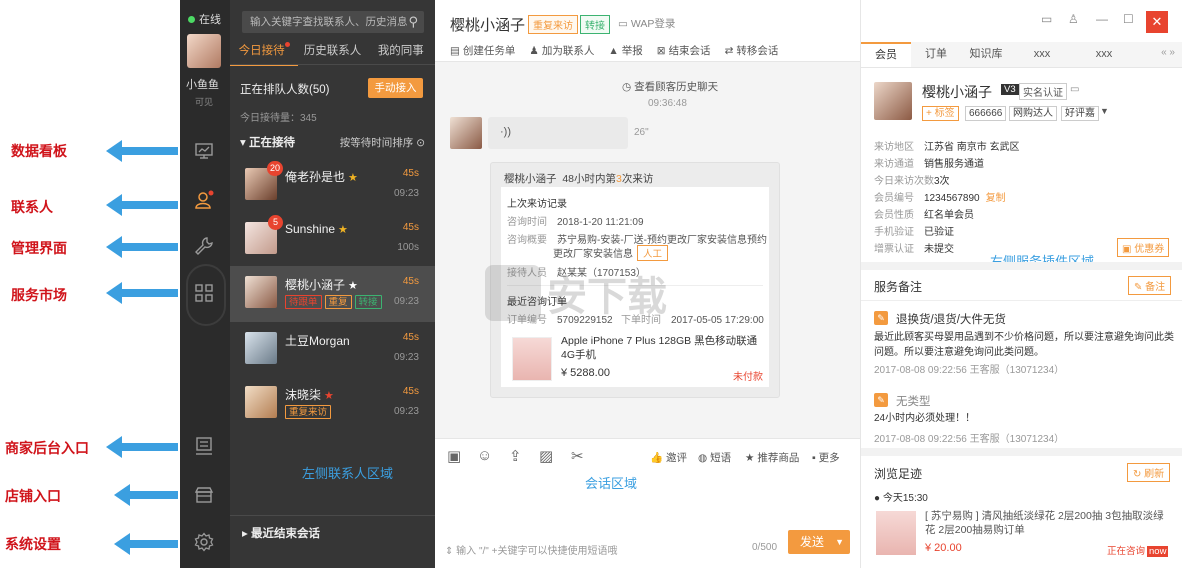 This screenshot has width=1182, height=568. I want to click on footprint-product-image, so click(896, 533).